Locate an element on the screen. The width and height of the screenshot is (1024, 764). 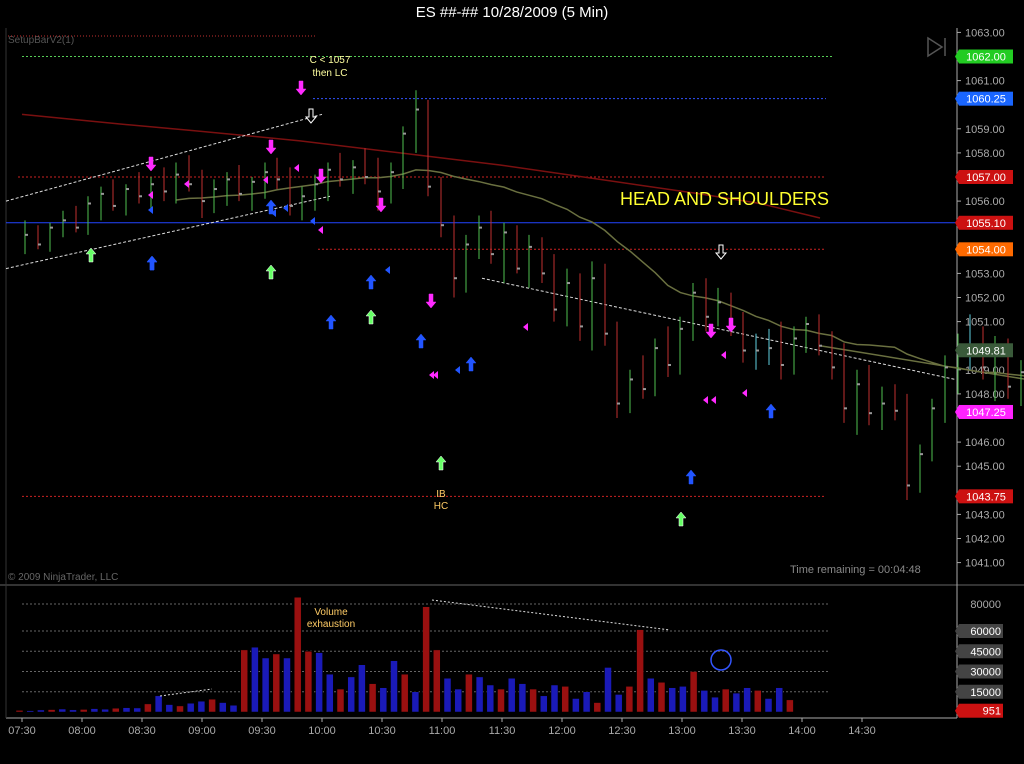
annotation-volume: Volume is located at coordinates (331, 612).